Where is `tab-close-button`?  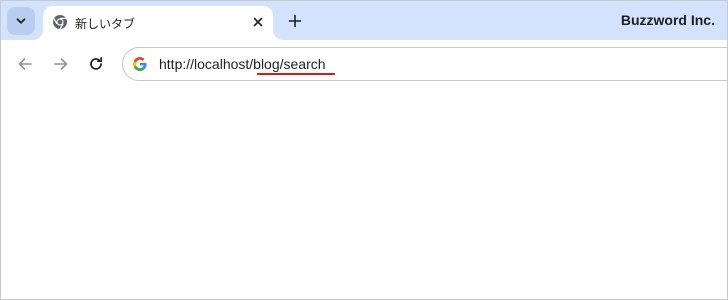
tab-close-button is located at coordinates (258, 22).